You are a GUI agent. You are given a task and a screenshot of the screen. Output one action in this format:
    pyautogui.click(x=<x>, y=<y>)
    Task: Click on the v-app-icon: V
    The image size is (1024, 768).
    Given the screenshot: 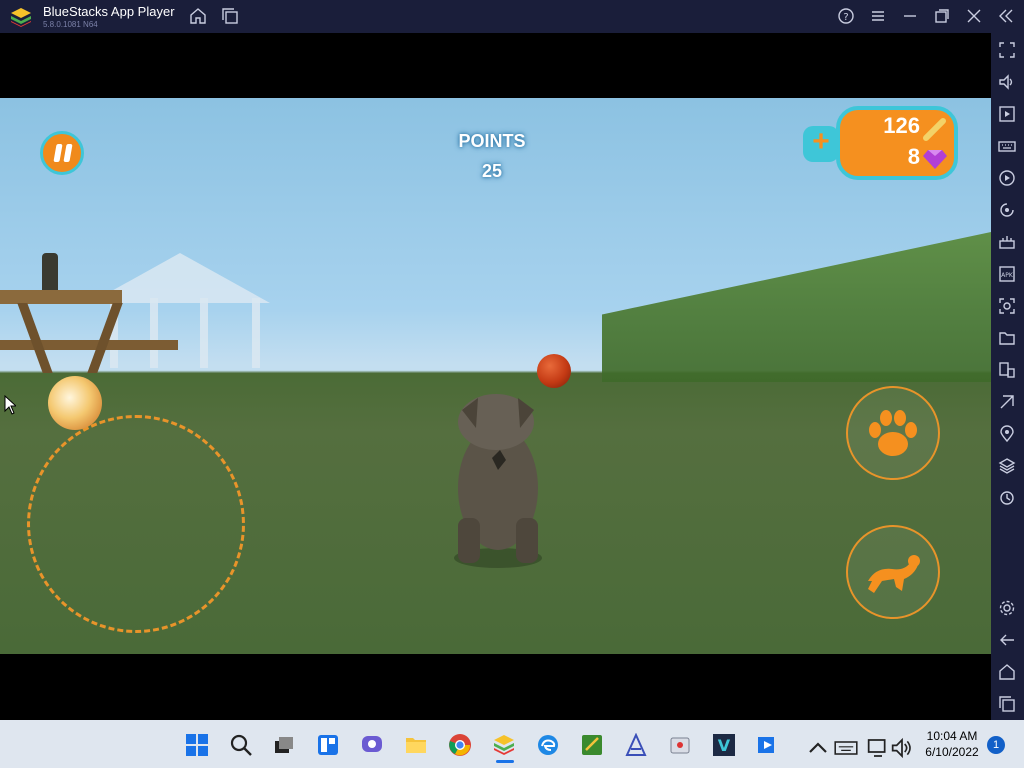 What is the action you would take?
    pyautogui.click(x=724, y=745)
    